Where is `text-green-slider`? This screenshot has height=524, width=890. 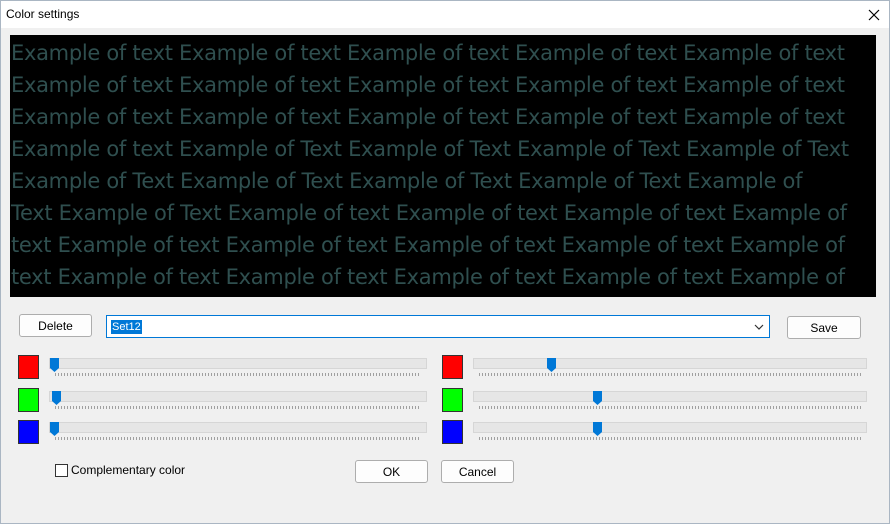 text-green-slider is located at coordinates (238, 402).